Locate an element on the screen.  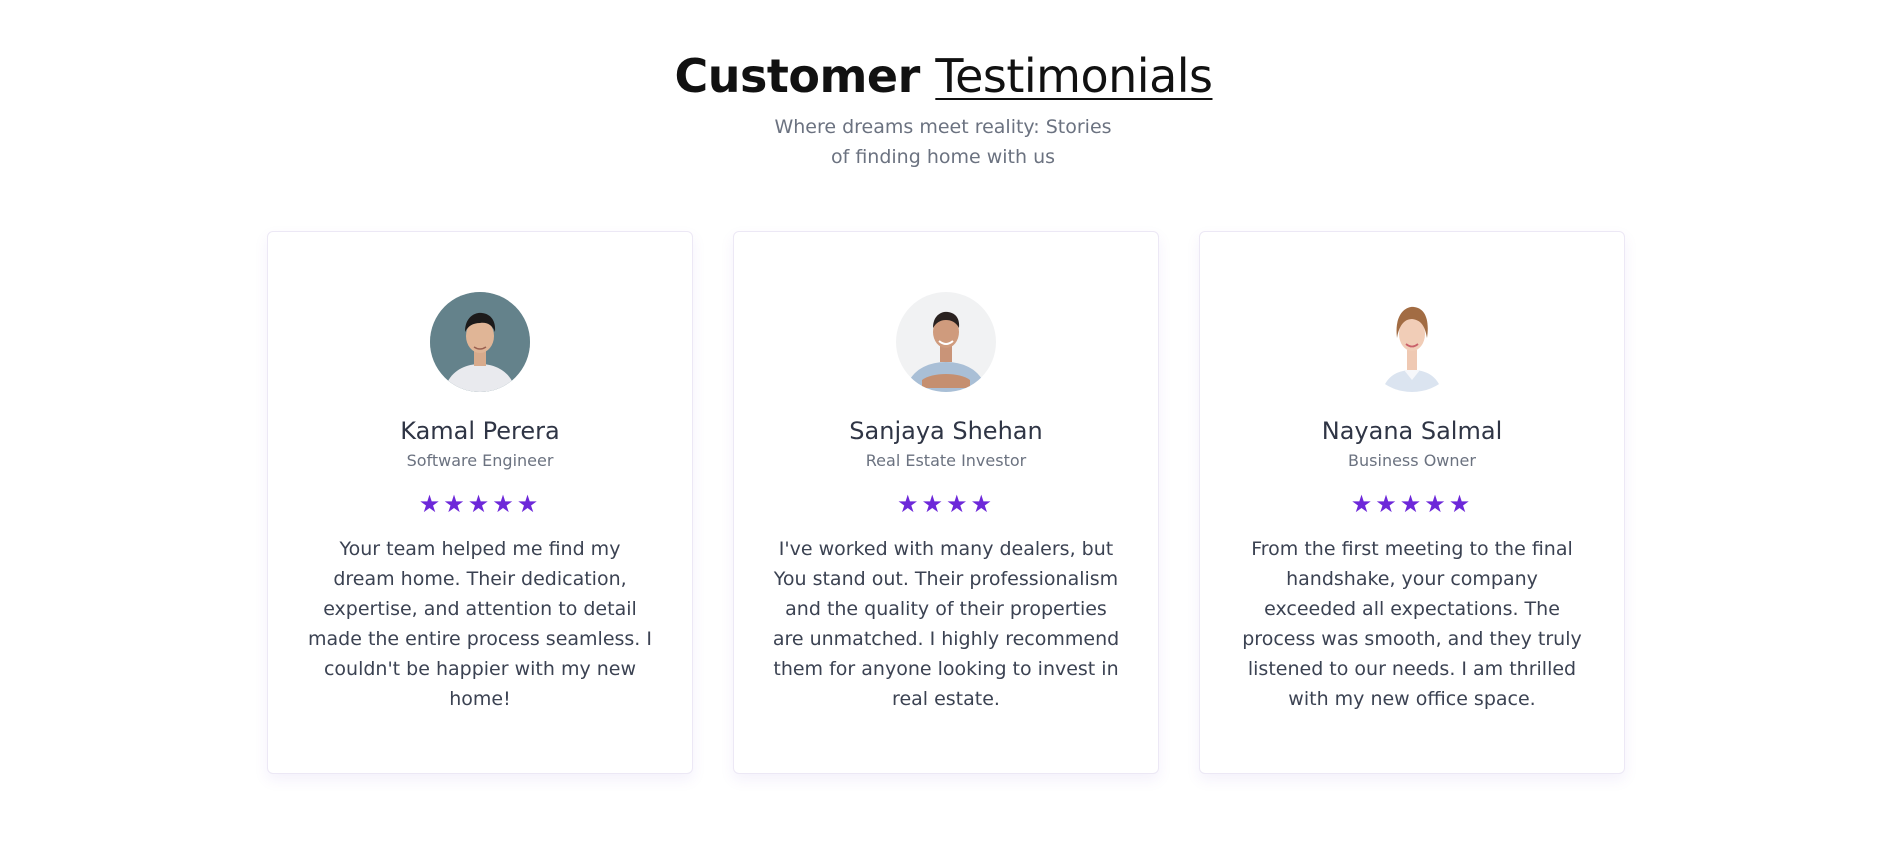
customer-role: Real Estate Investor is located at coordinates (946, 460).